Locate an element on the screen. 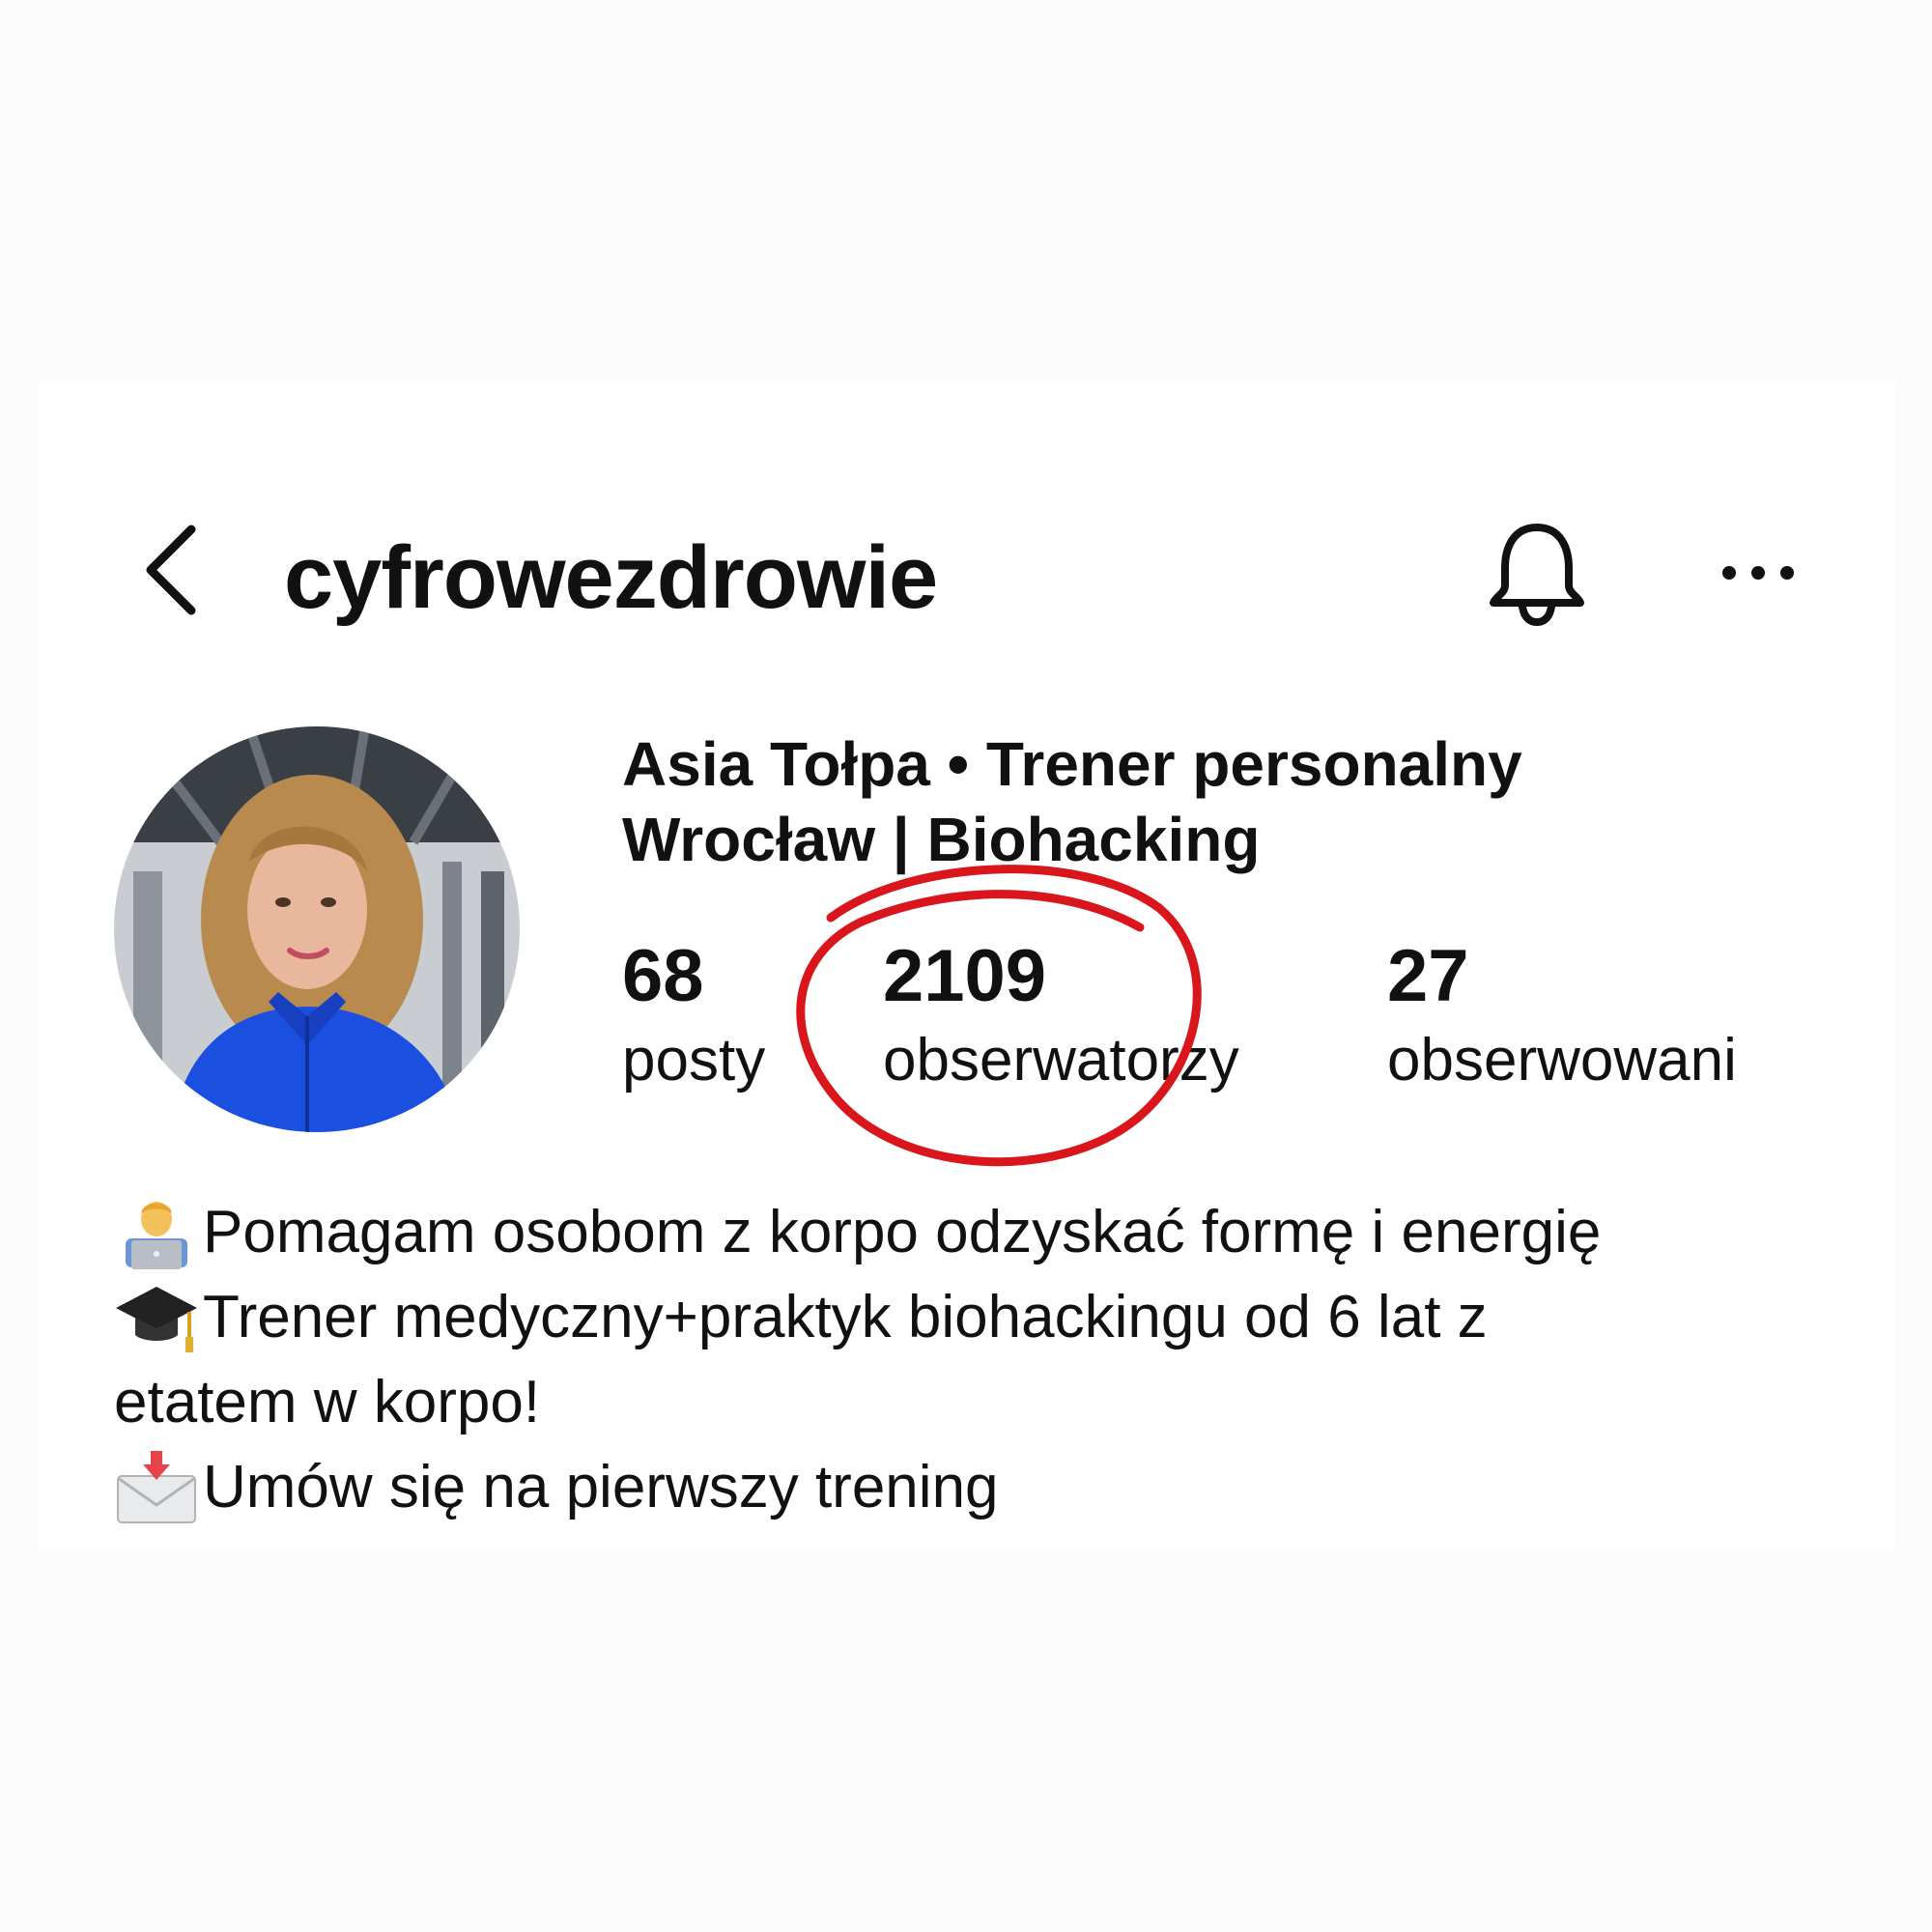 Image resolution: width=1932 pixels, height=1932 pixels. display-name-line1: Asia Tołpa • Trener personalny is located at coordinates (1072, 764).